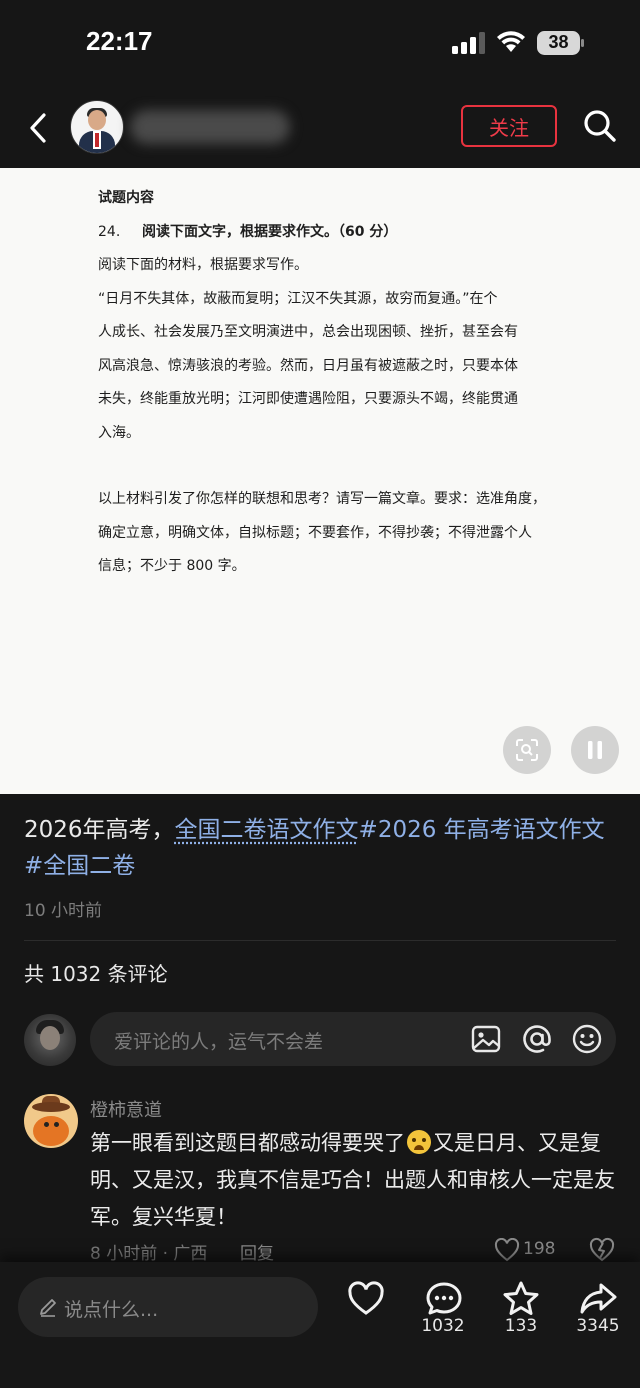  What do you see at coordinates (444, 1299) in the screenshot?
I see `comment-icon` at bounding box center [444, 1299].